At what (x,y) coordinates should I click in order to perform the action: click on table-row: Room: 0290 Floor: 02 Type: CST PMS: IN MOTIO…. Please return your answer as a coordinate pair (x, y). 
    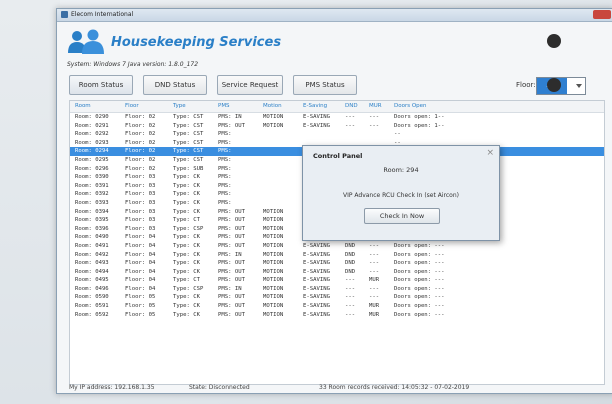
    Looking at the image, I should click on (337, 117).